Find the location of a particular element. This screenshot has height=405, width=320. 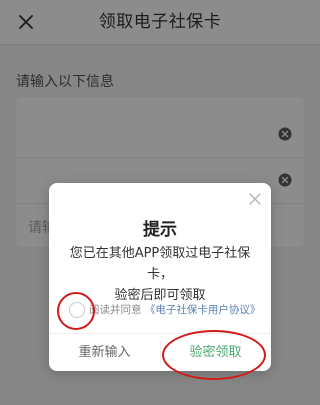

agreement-checkbox is located at coordinates (77, 310).